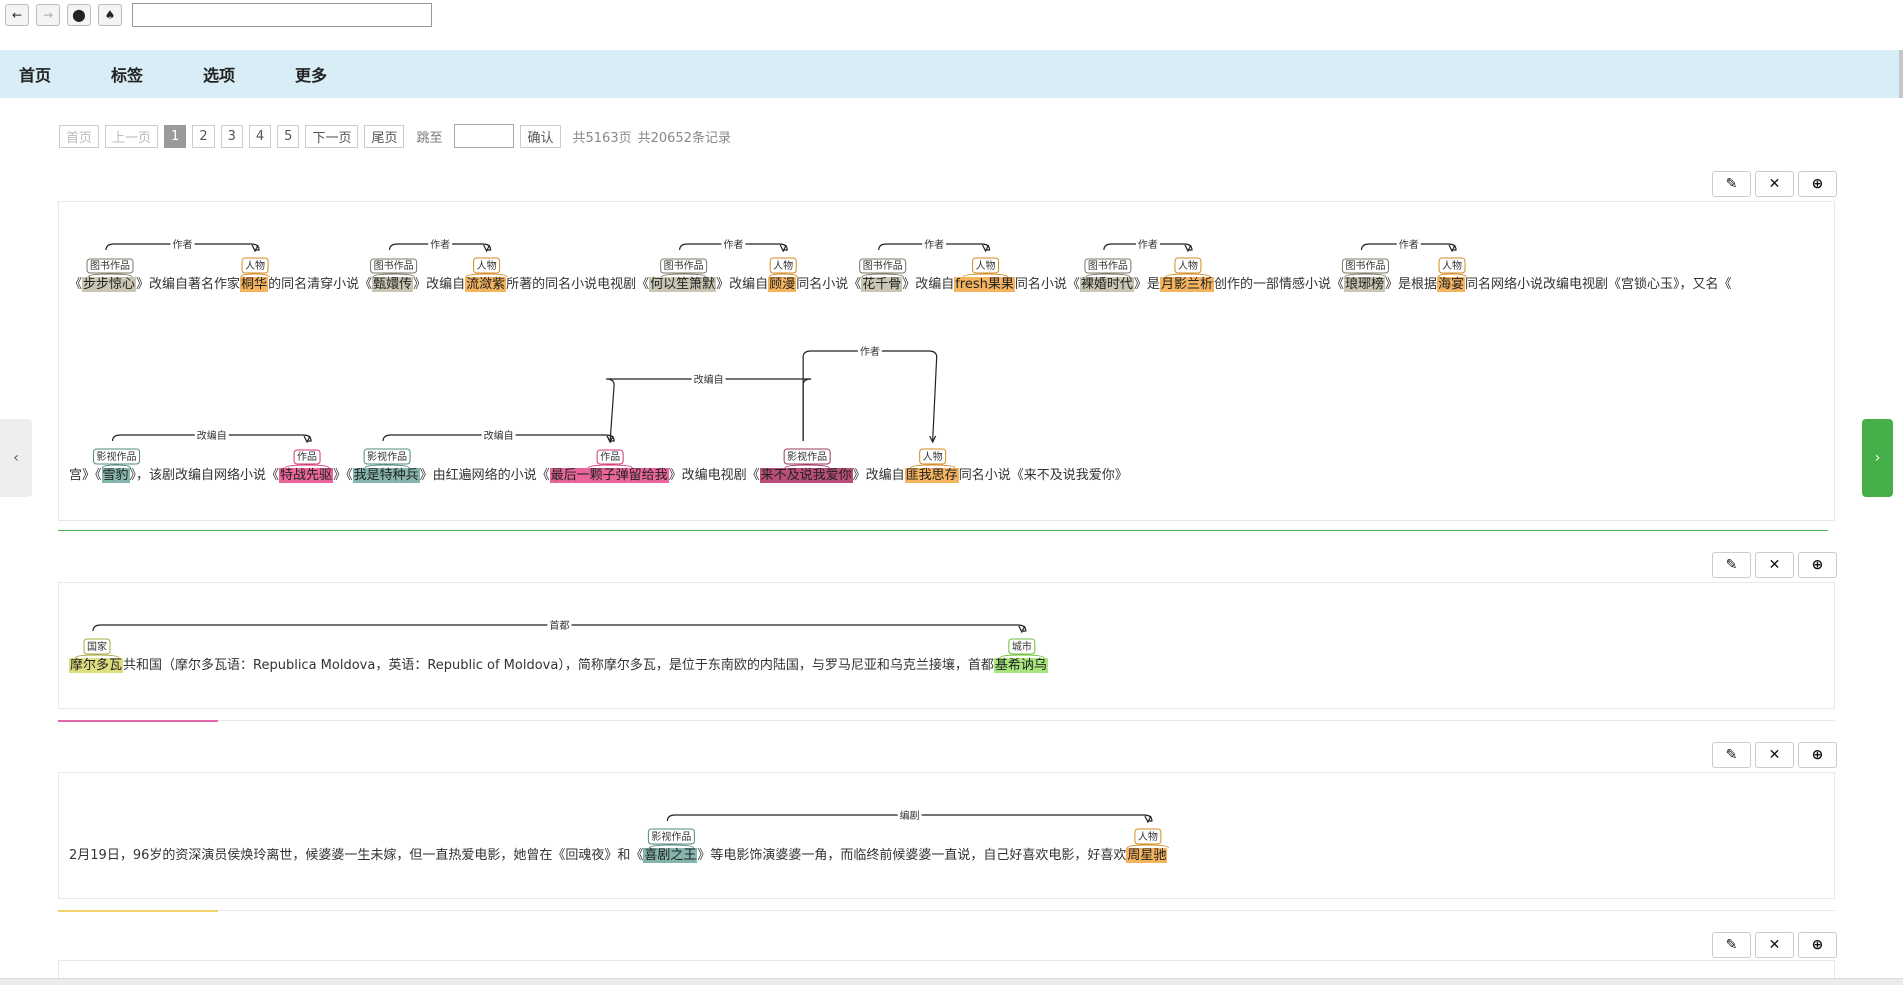  I want to click on nav-options: 选项, so click(219, 74).